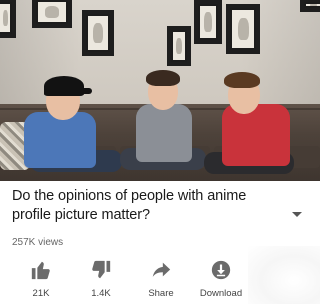 The width and height of the screenshot is (320, 304). What do you see at coordinates (284, 275) in the screenshot?
I see `screen-glare` at bounding box center [284, 275].